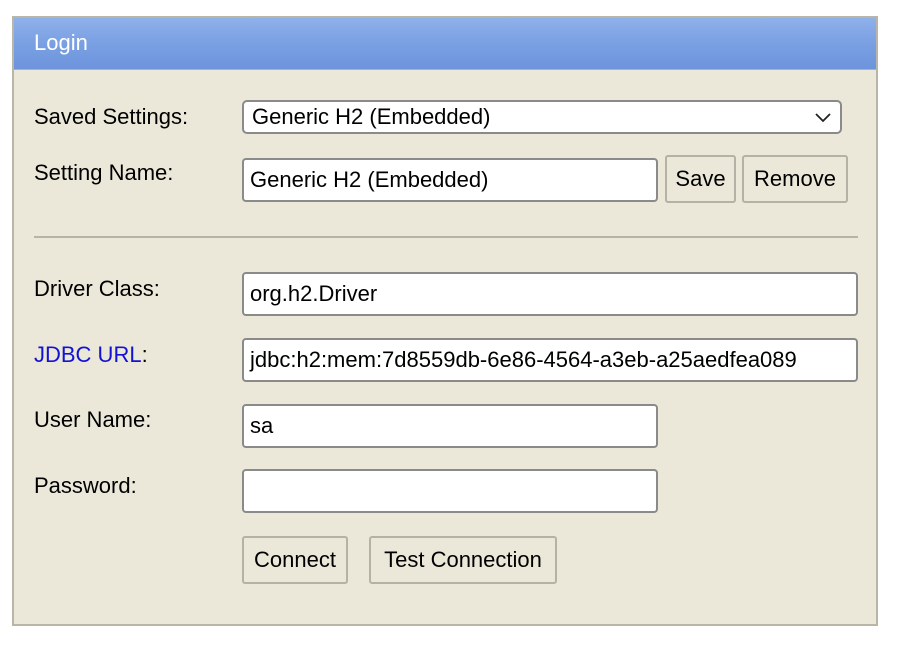  Describe the element at coordinates (450, 491) in the screenshot. I see `password-input` at that location.